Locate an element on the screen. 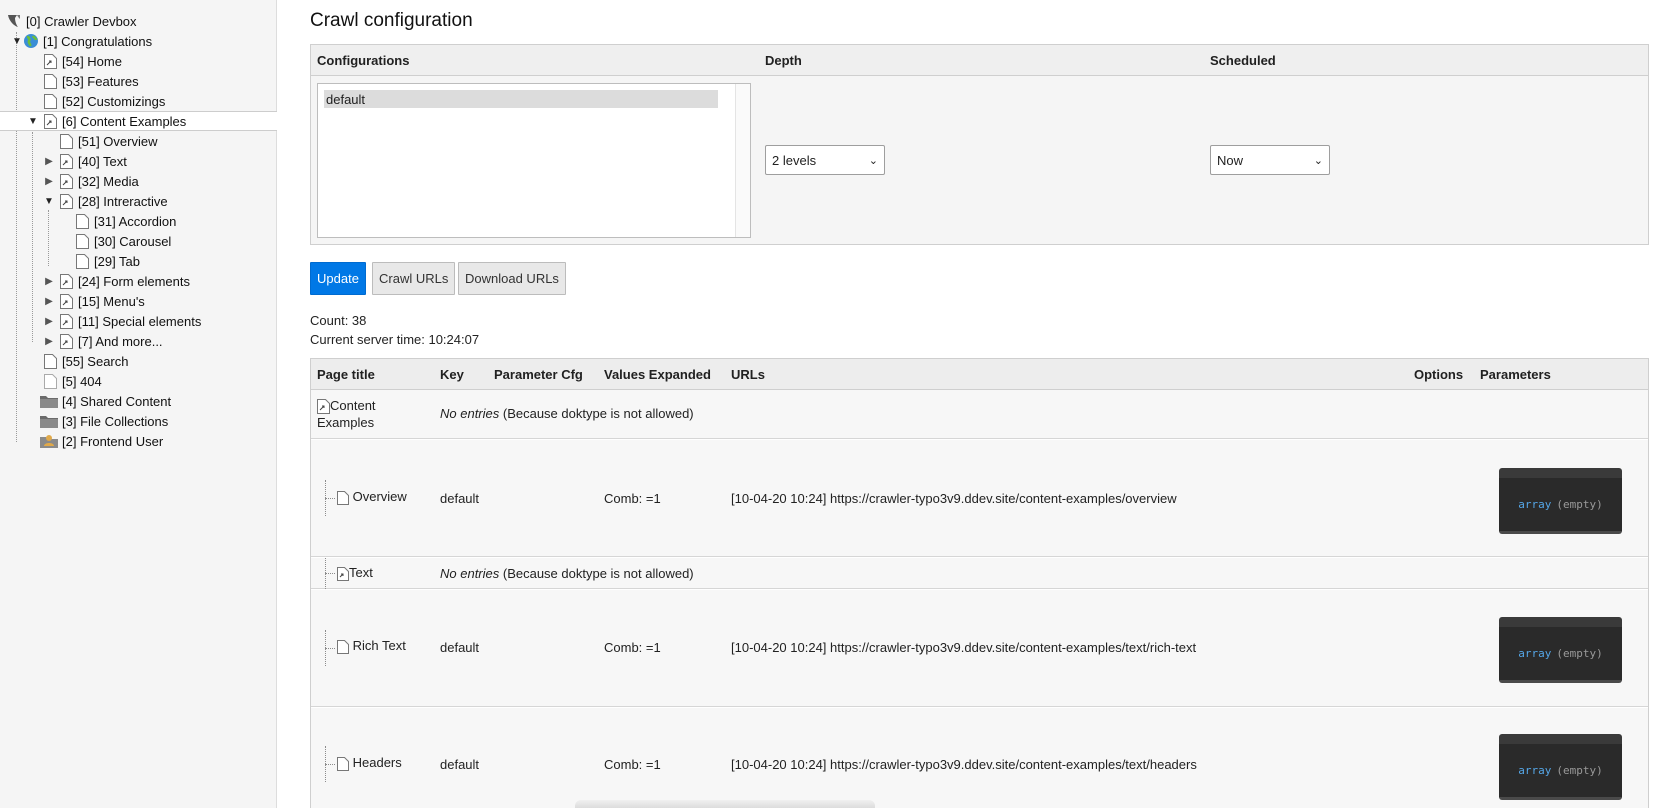 This screenshot has width=1657, height=808. tree-node-intreractive: ▼ [28] Intreractive is located at coordinates (138, 201).